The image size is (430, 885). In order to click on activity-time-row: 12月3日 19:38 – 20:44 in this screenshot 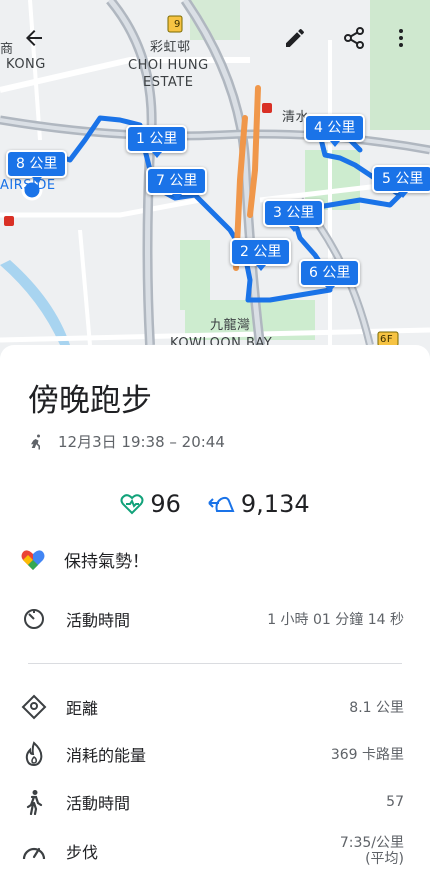, I will do `click(126, 441)`.